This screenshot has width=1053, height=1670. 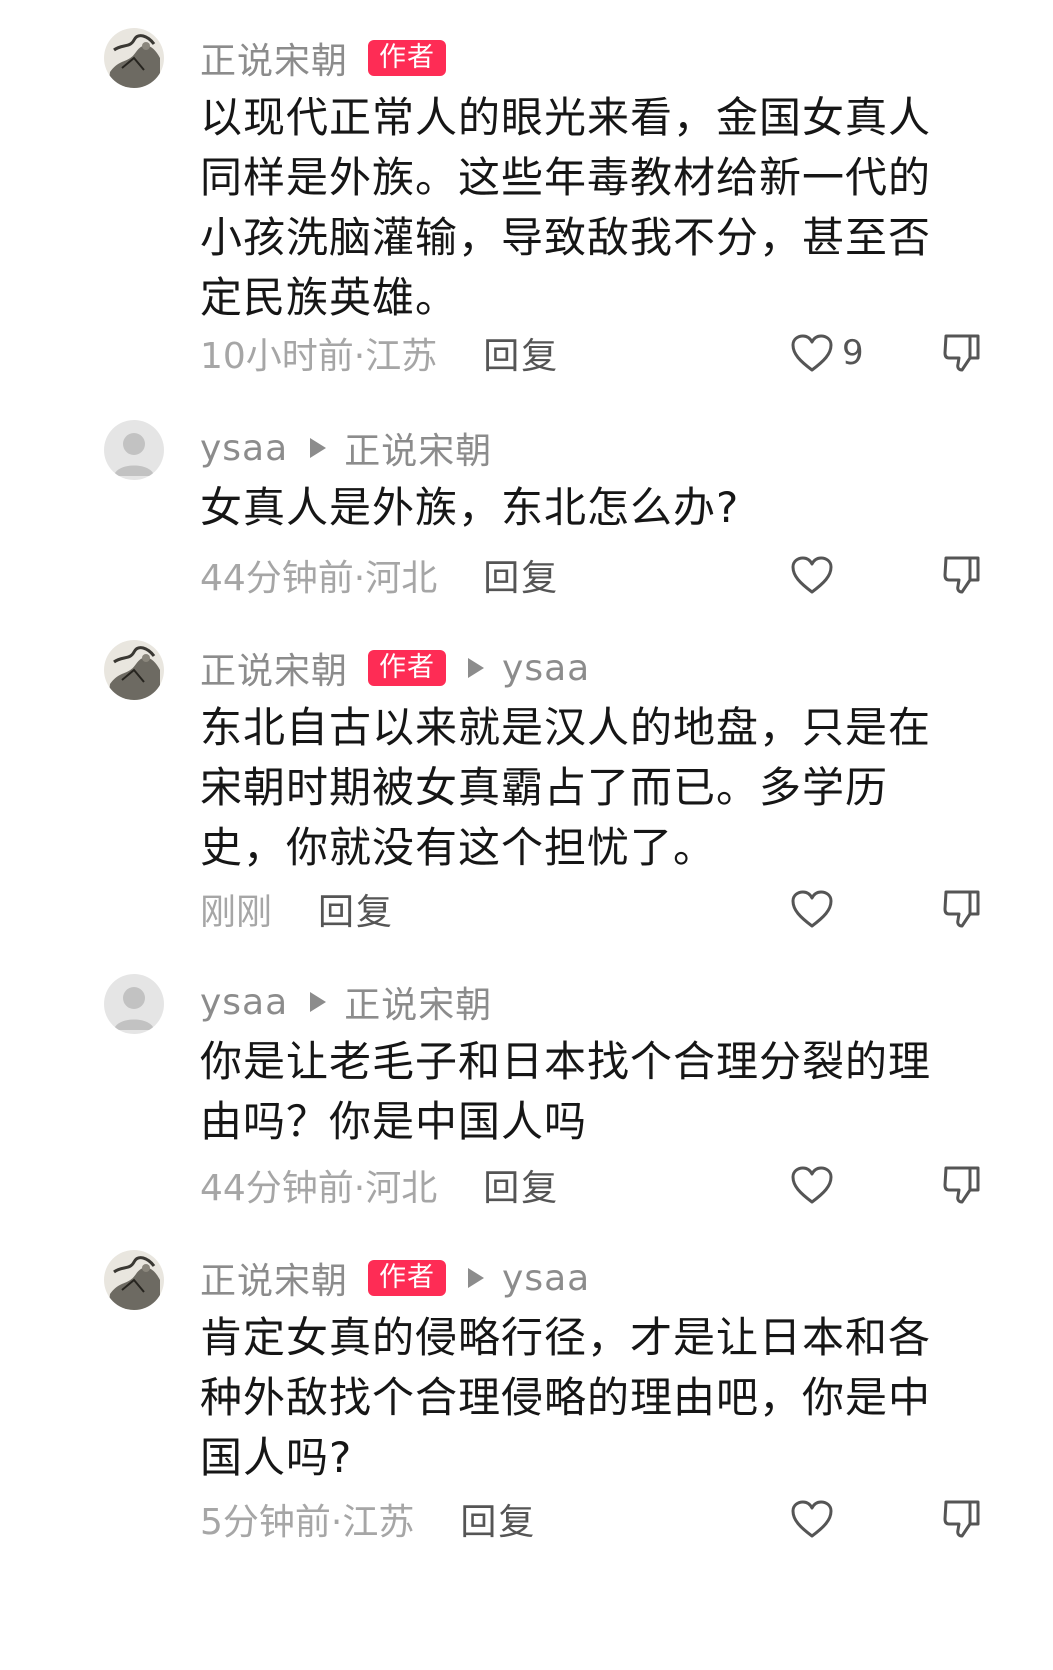 What do you see at coordinates (853, 353) in the screenshot?
I see `like-count: 9` at bounding box center [853, 353].